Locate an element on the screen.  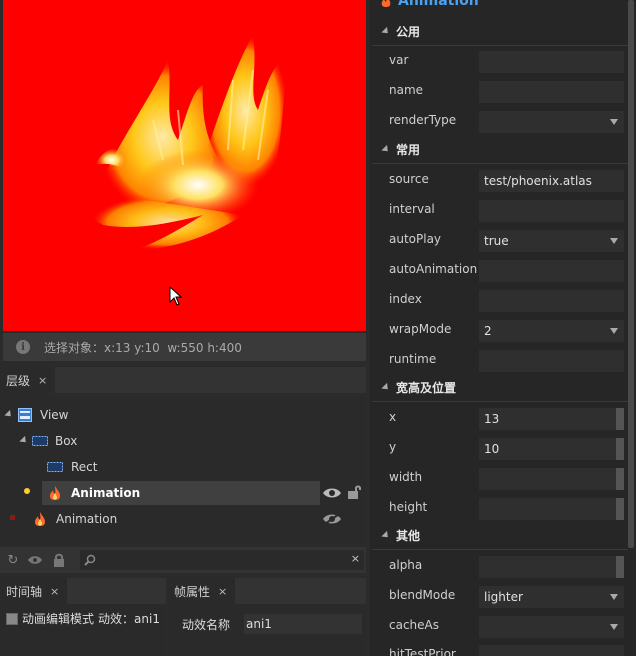
tree-node-view: View is located at coordinates (183, 415).